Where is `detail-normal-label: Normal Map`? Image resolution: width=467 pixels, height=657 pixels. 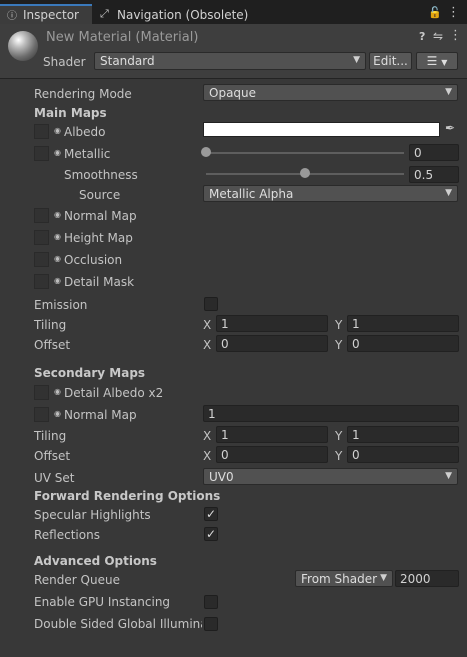 detail-normal-label: Normal Map is located at coordinates (100, 415).